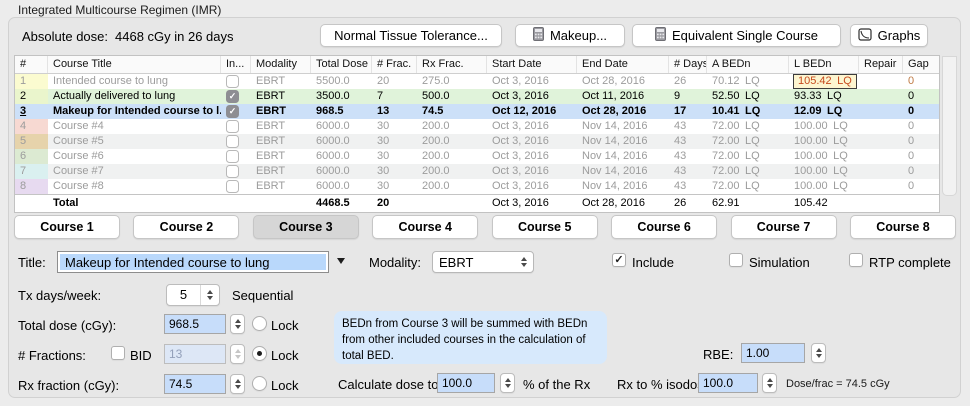  What do you see at coordinates (67, 227) in the screenshot?
I see `course-1-button: Course 1` at bounding box center [67, 227].